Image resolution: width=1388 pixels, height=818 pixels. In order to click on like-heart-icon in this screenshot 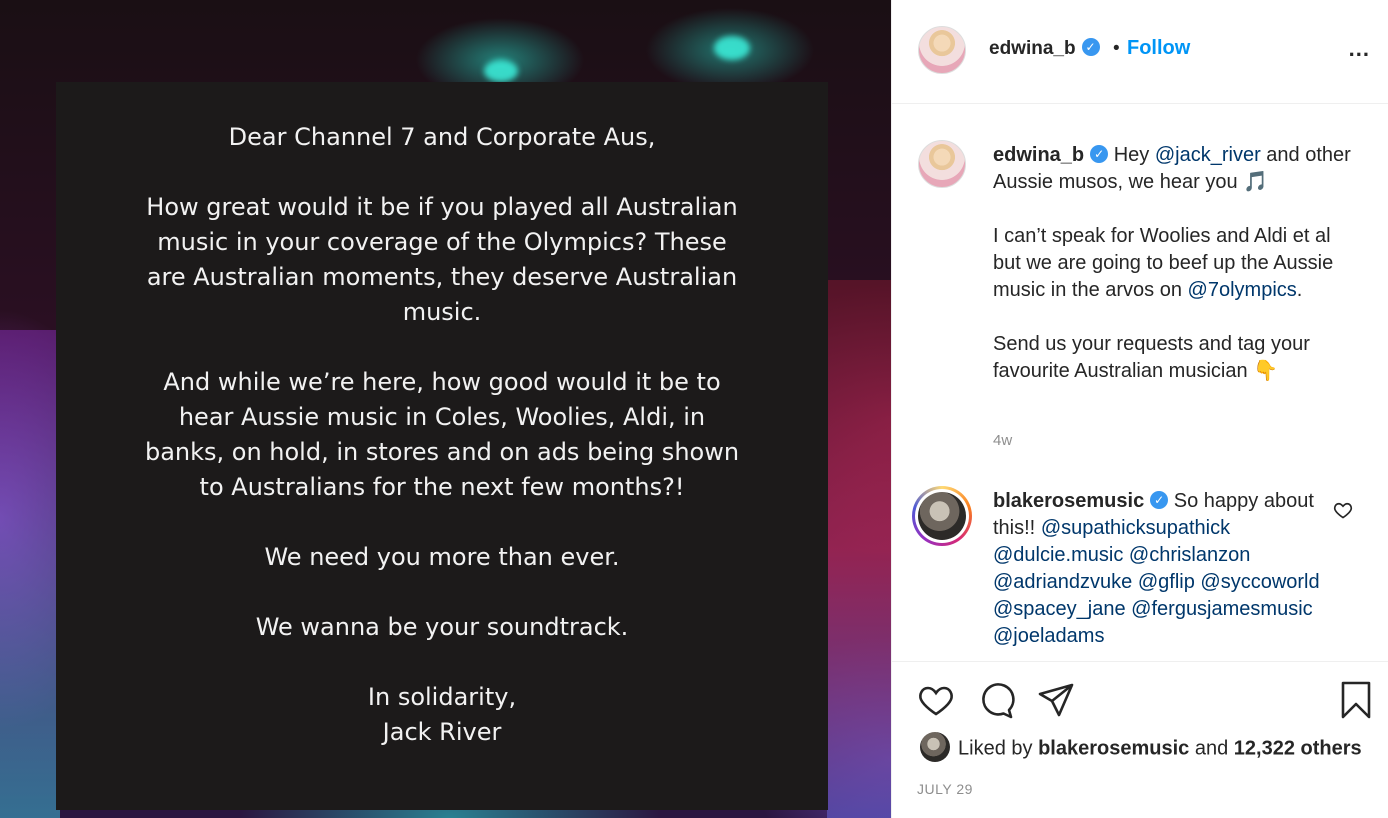, I will do `click(936, 700)`.